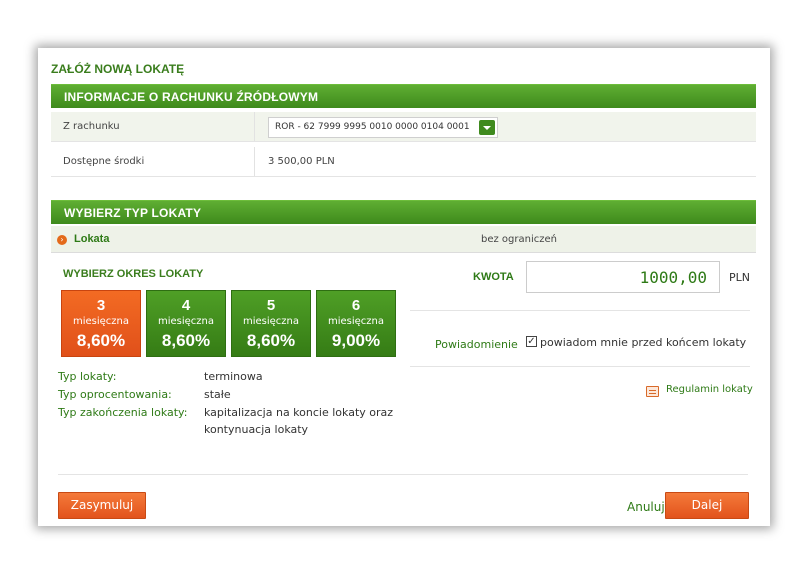 This screenshot has width=807, height=574. Describe the element at coordinates (301, 161) in the screenshot. I see `available-funds-value: 3 500,00 PLN` at that location.